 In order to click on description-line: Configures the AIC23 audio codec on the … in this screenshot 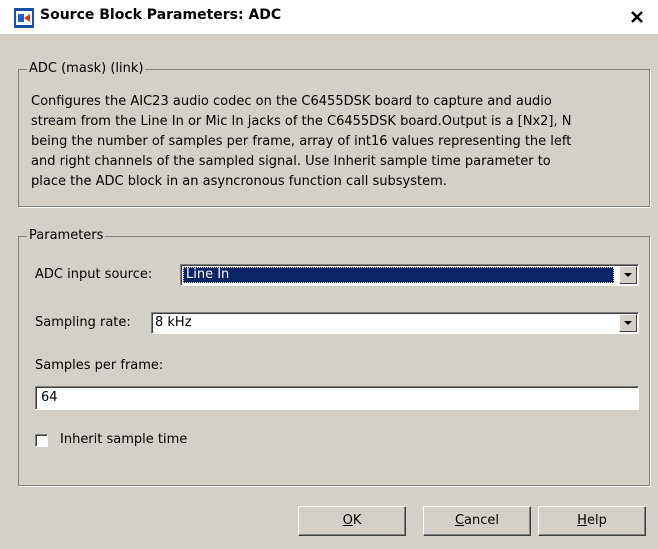, I will do `click(291, 101)`.